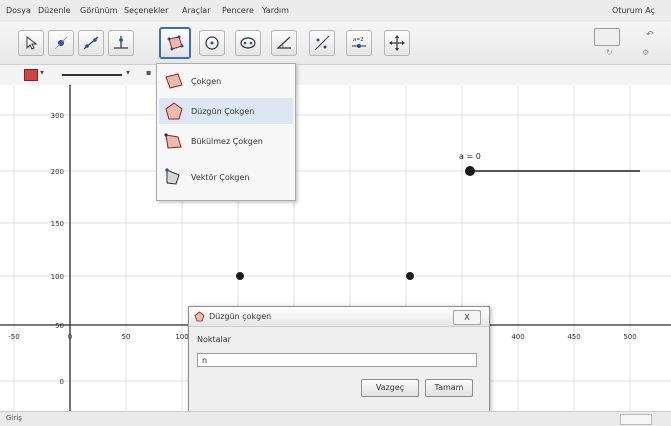 The height and width of the screenshot is (426, 671). I want to click on slider-label: a = 0, so click(470, 156).